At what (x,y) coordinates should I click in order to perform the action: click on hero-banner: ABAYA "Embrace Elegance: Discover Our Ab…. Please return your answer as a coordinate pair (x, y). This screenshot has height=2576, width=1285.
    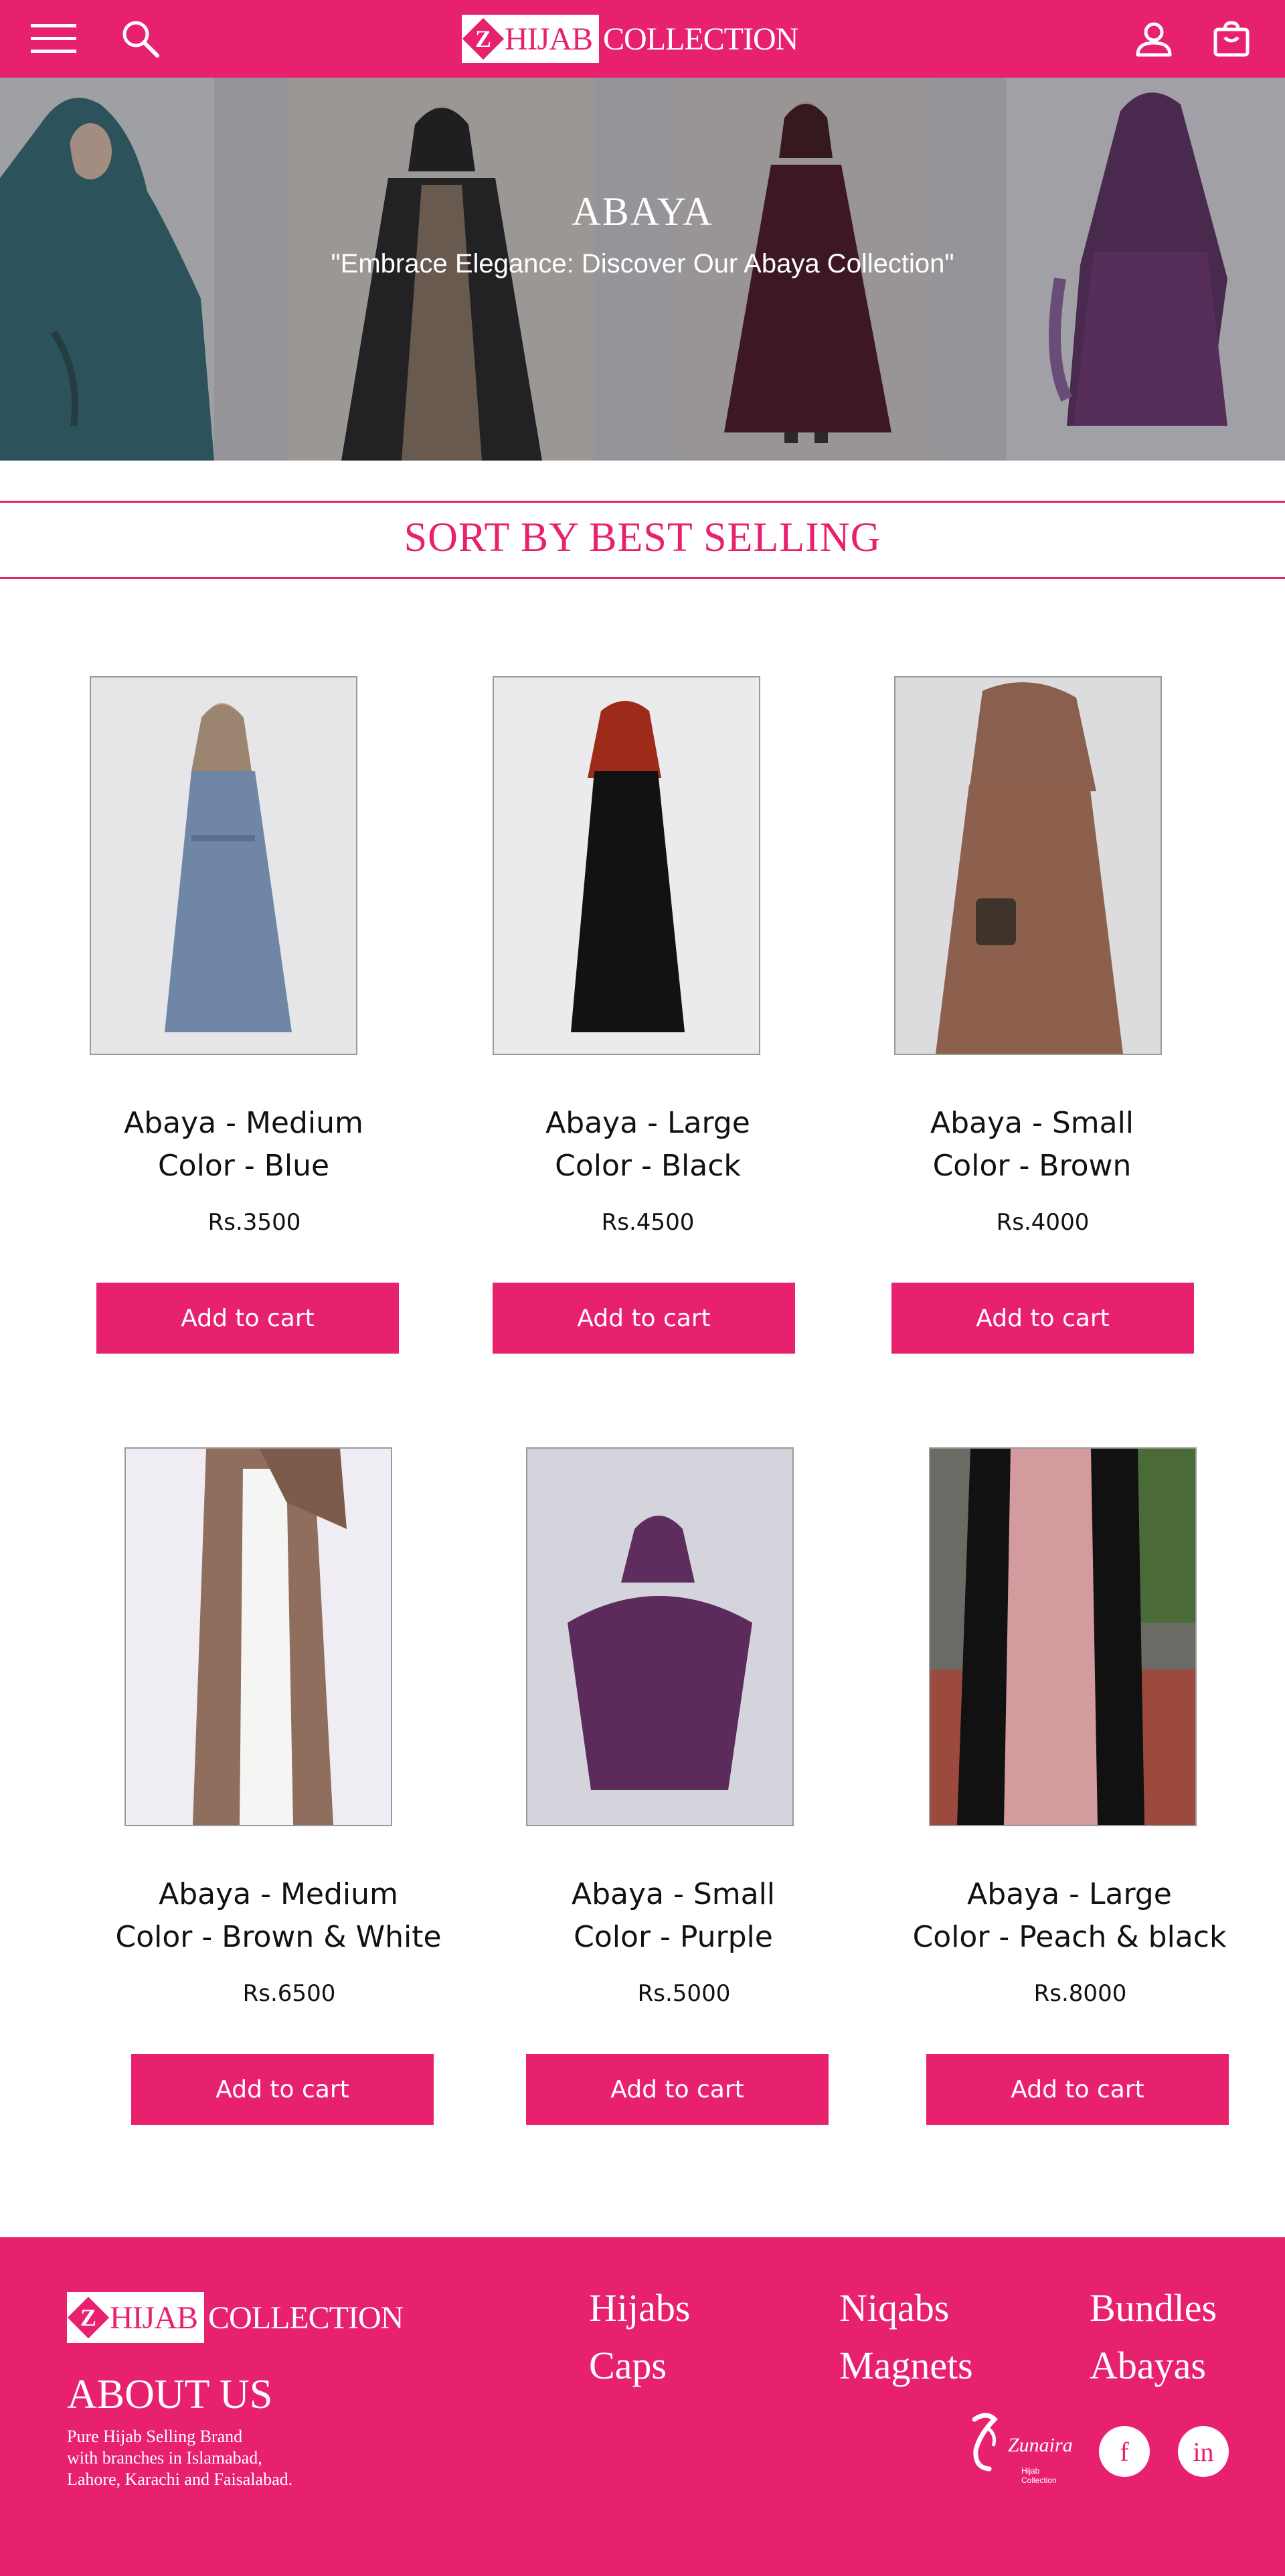
    Looking at the image, I should click on (642, 269).